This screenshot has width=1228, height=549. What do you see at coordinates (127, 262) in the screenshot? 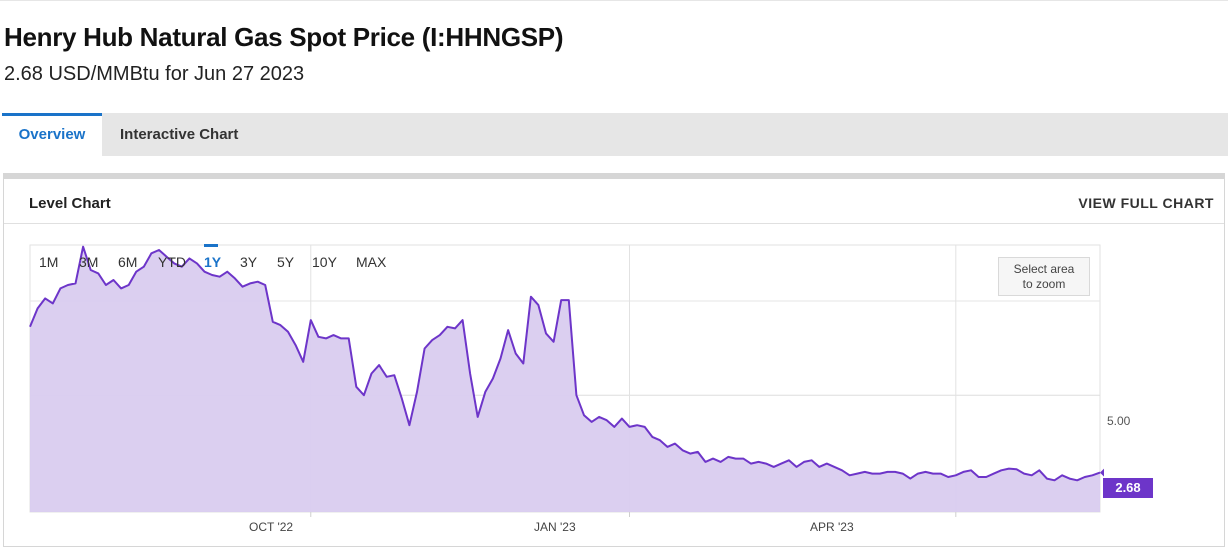
I see `range-6m-button: 6M` at bounding box center [127, 262].